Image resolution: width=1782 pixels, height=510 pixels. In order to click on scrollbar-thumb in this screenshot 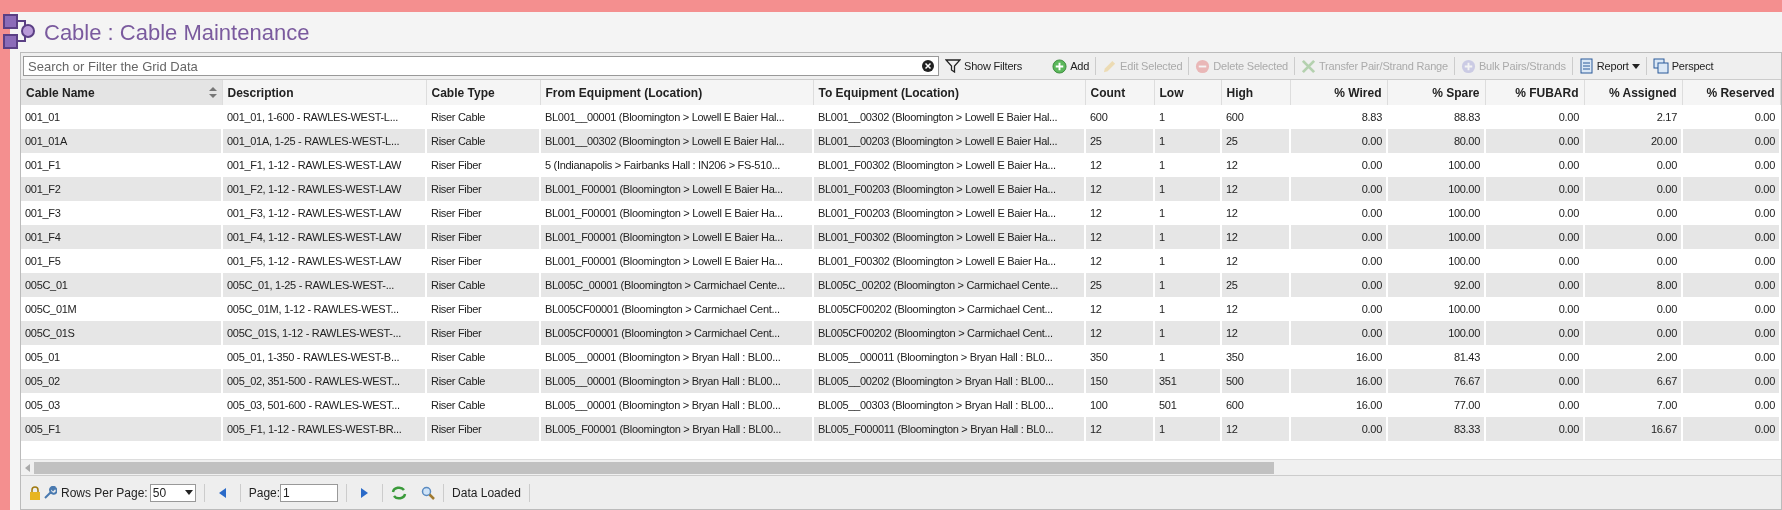, I will do `click(654, 467)`.